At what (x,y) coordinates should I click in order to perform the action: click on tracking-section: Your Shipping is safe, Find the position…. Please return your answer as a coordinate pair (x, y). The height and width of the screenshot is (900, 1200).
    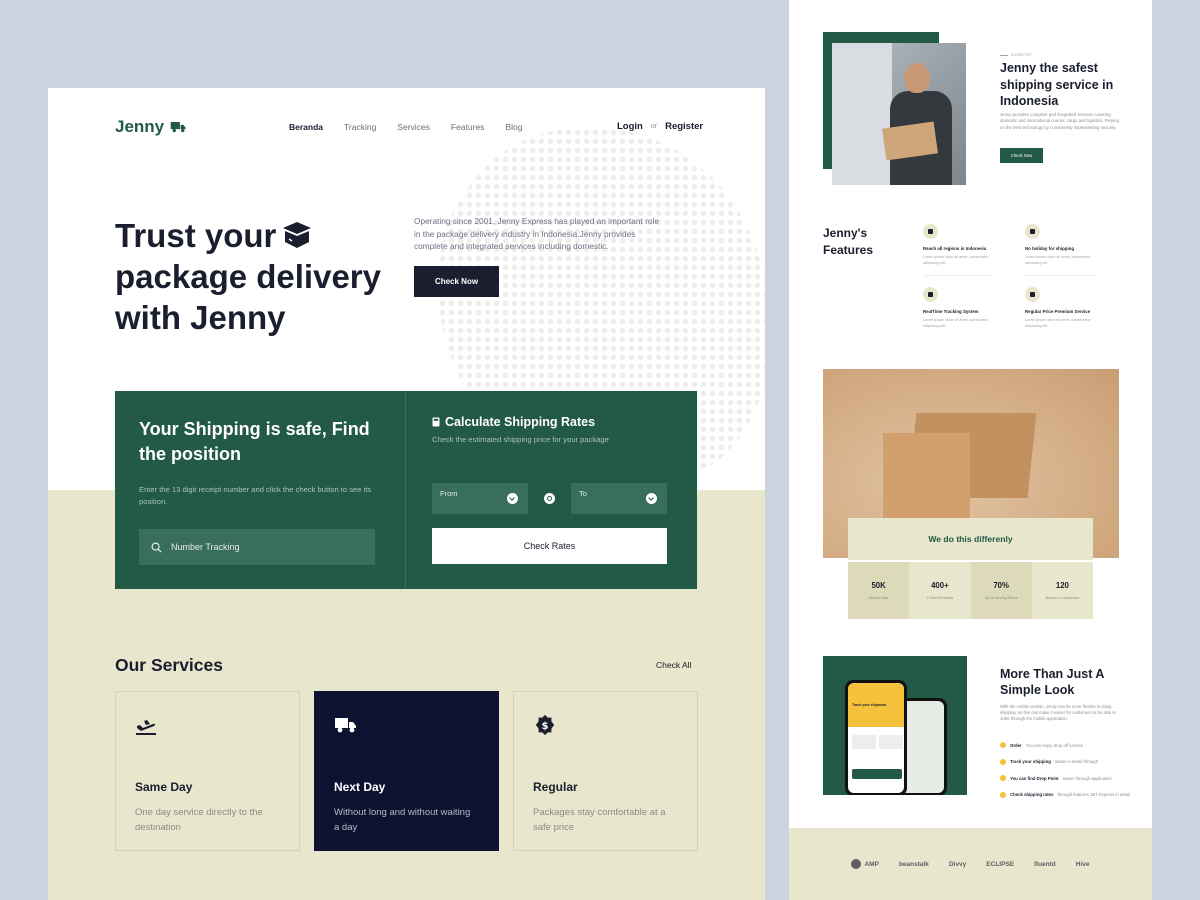
    Looking at the image, I should click on (260, 490).